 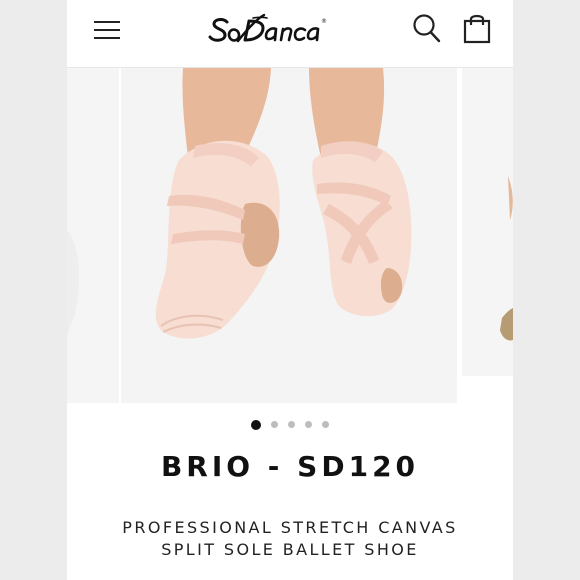 I want to click on site-header: ®, so click(x=290, y=34).